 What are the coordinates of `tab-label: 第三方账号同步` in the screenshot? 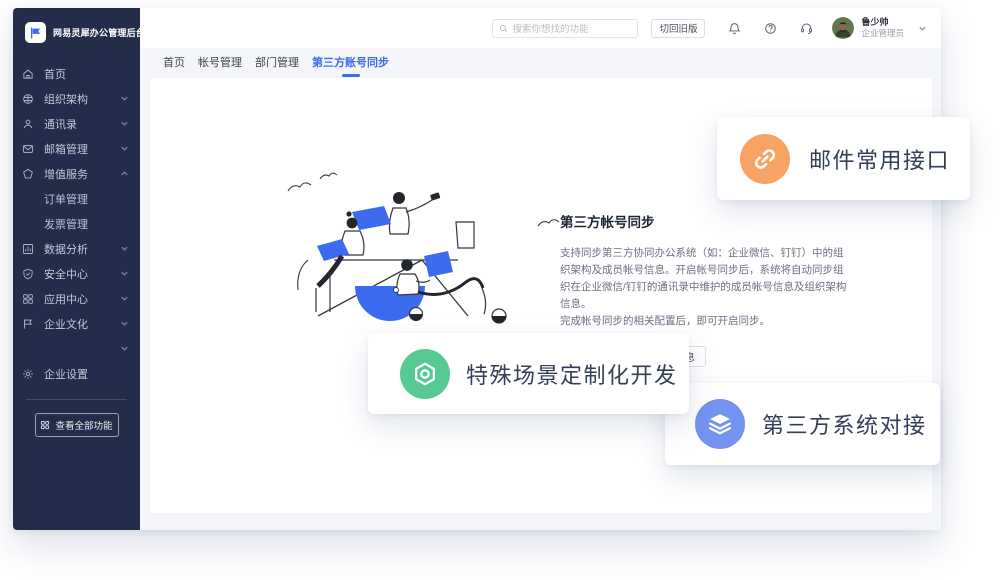 It's located at (350, 63).